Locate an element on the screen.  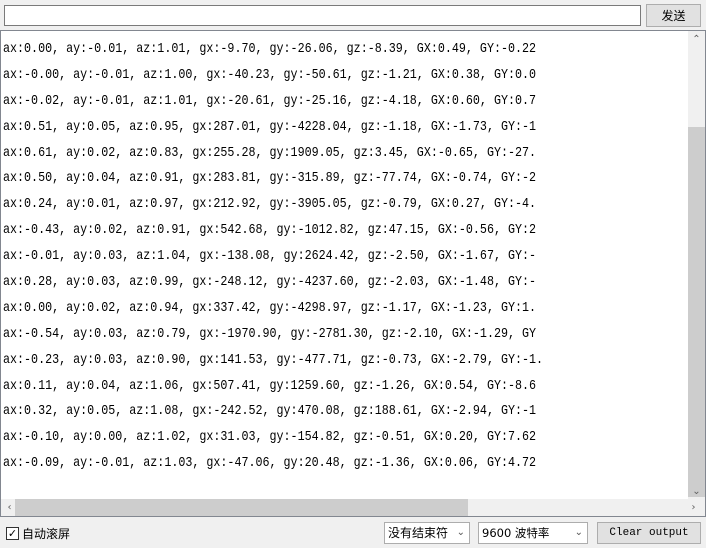
clear-output-button: Clear output is located at coordinates (649, 533).